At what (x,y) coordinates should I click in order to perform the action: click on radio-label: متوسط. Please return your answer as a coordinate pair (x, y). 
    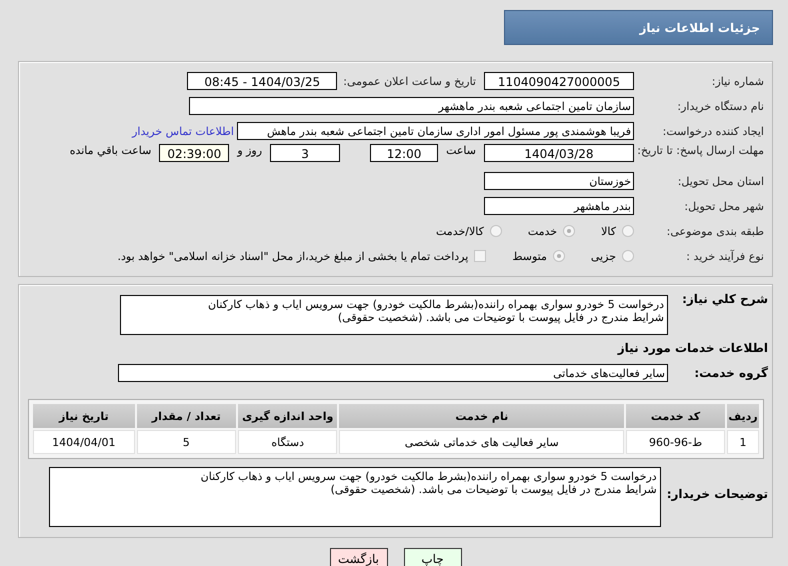
    Looking at the image, I should click on (529, 256).